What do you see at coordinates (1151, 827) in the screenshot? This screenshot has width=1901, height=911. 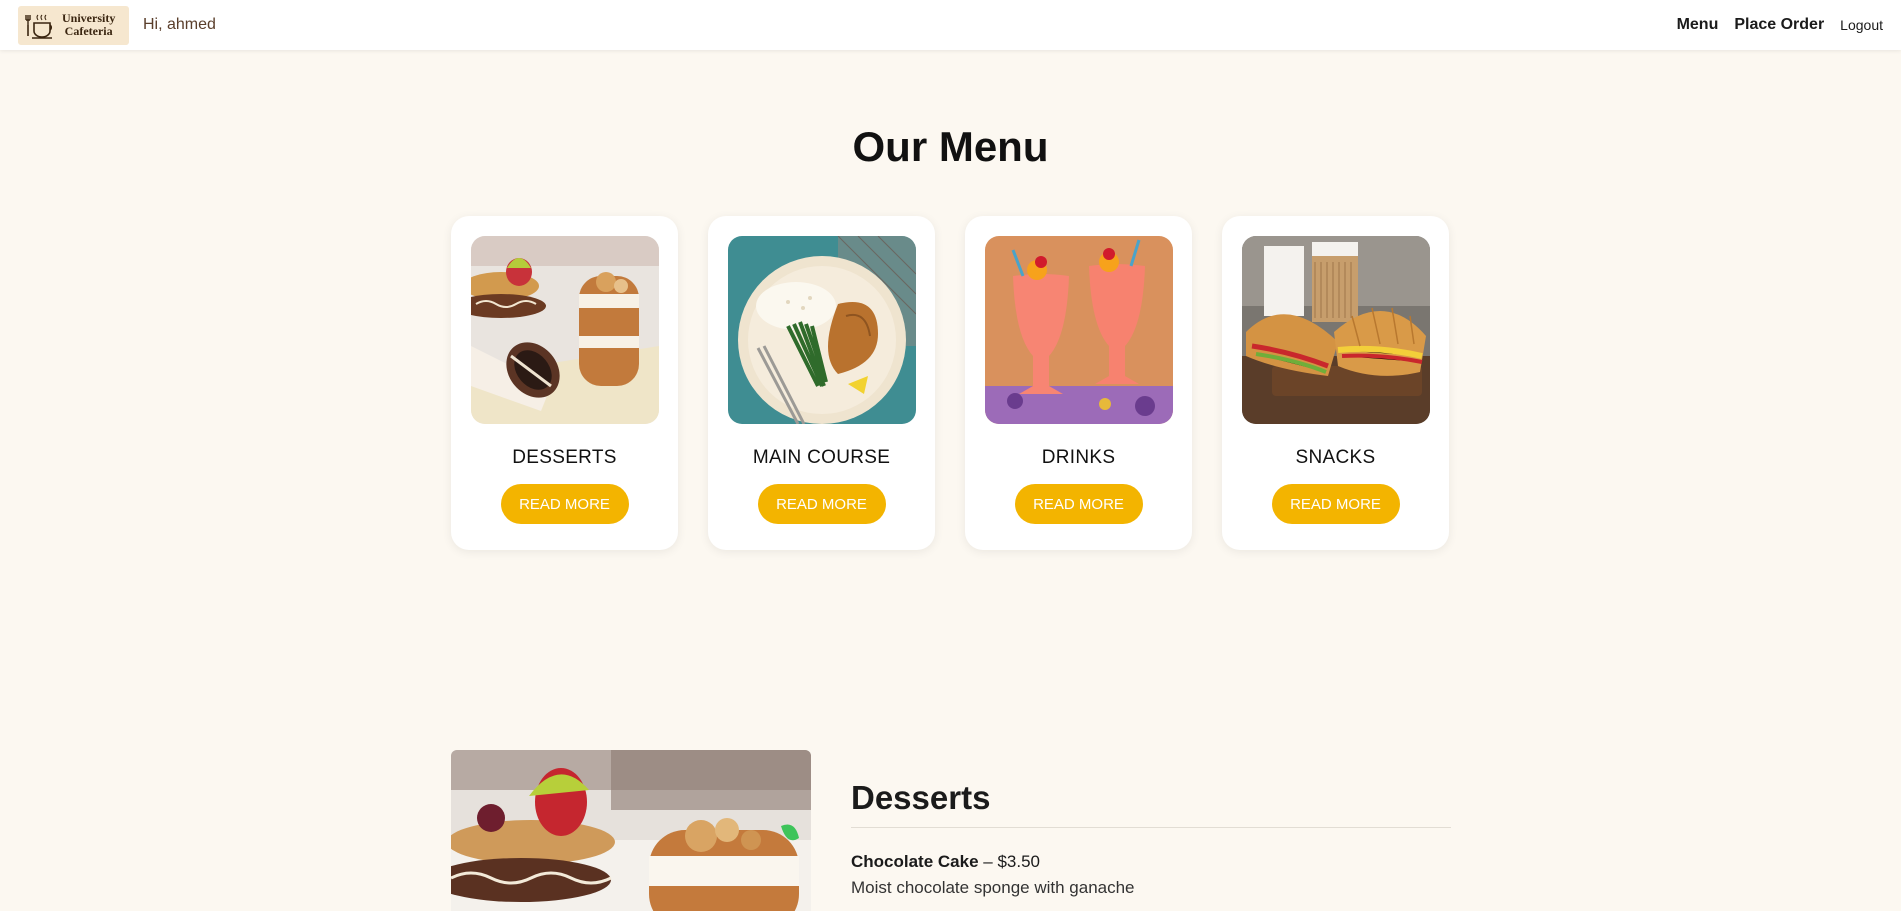 I see `section-divider` at bounding box center [1151, 827].